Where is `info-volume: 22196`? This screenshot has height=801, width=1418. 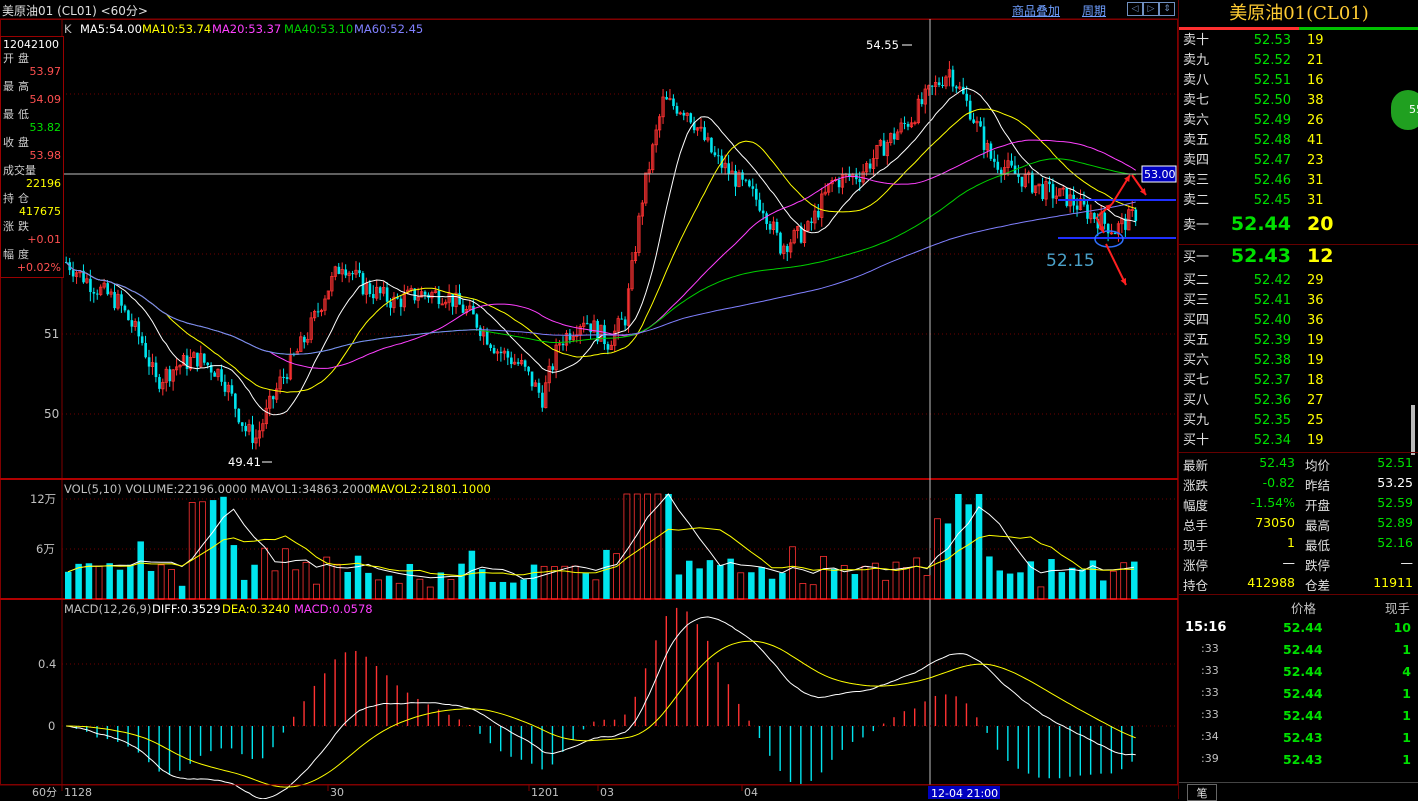
info-volume: 22196 is located at coordinates (43, 183).